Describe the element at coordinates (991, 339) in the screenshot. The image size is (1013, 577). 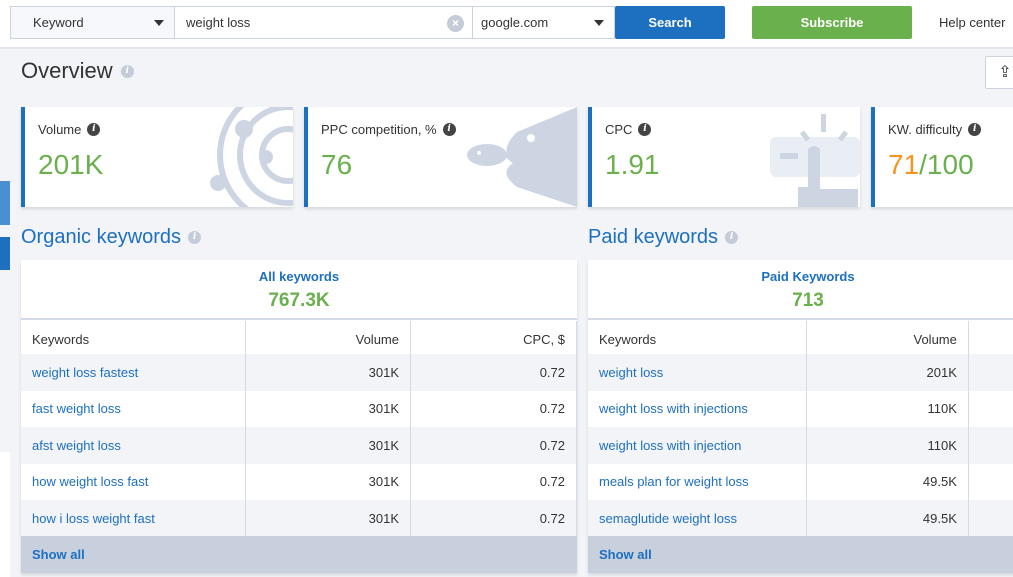
I see `column-header` at that location.